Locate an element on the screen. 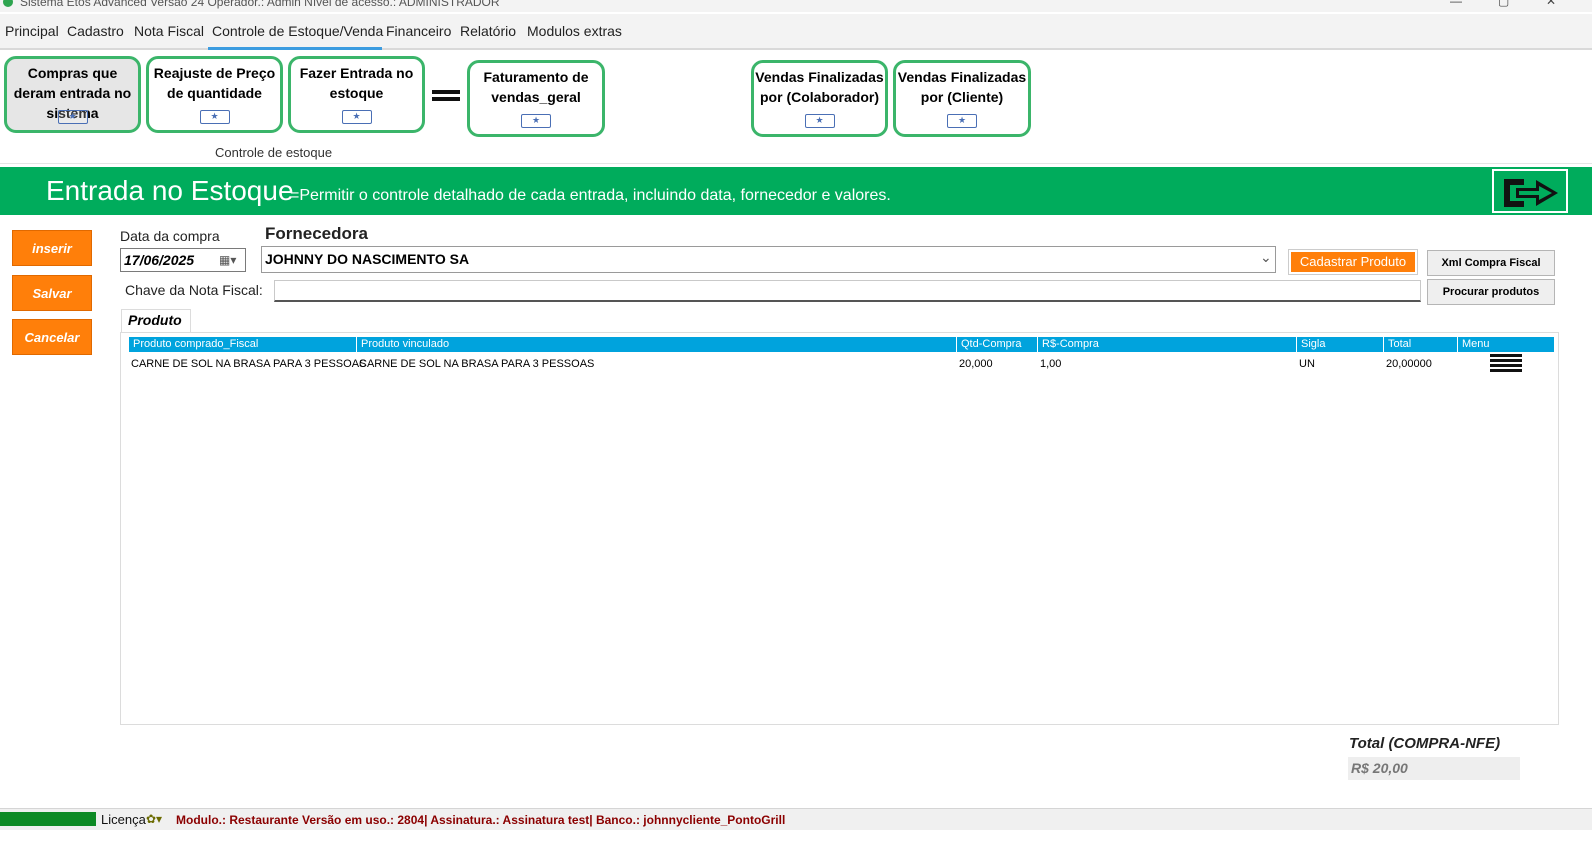 The image size is (1592, 841). faturamento-vendas-label: Faturamento de vendas_geral is located at coordinates (536, 87).